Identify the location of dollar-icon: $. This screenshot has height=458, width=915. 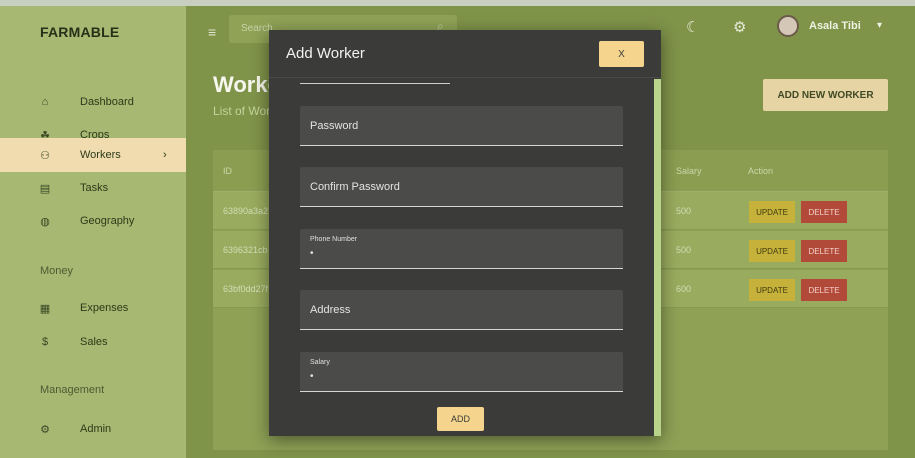
(45, 342).